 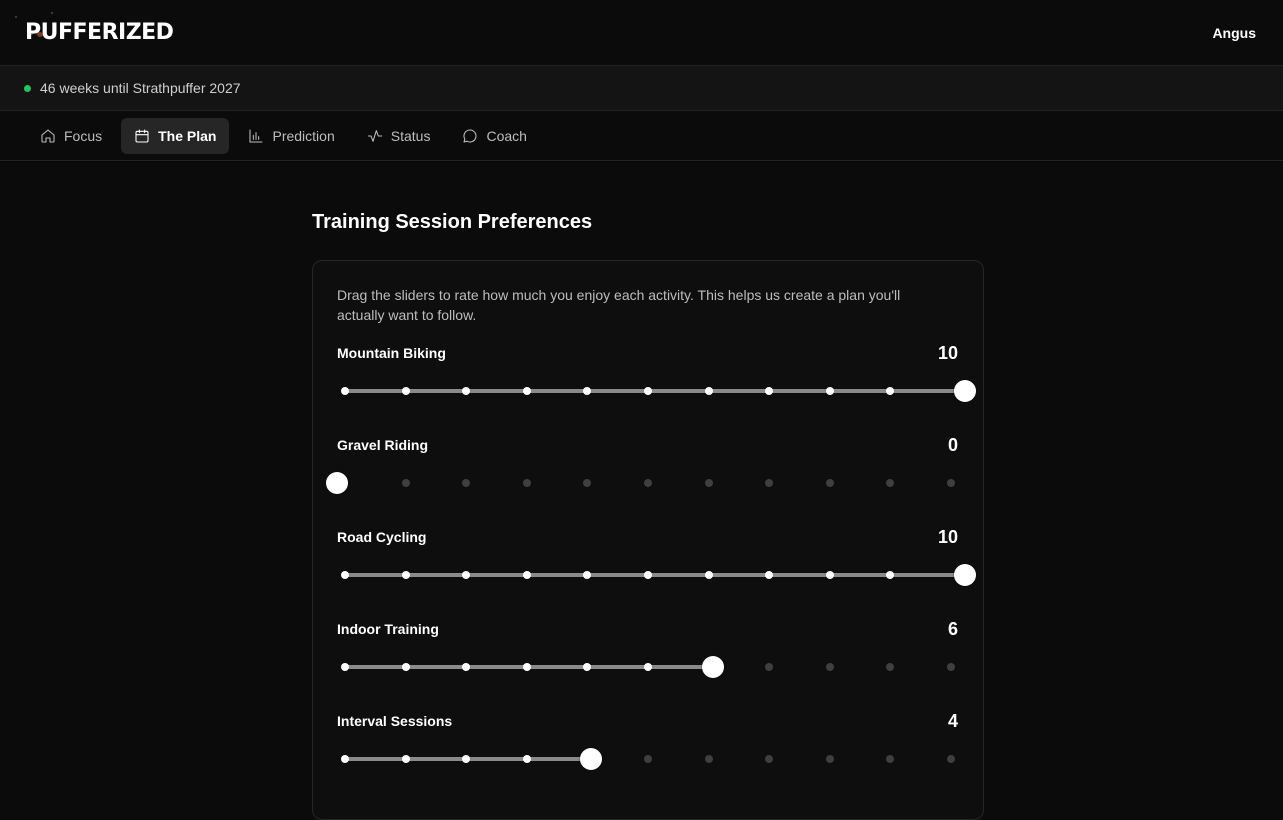 I want to click on calendar-icon, so click(x=142, y=135).